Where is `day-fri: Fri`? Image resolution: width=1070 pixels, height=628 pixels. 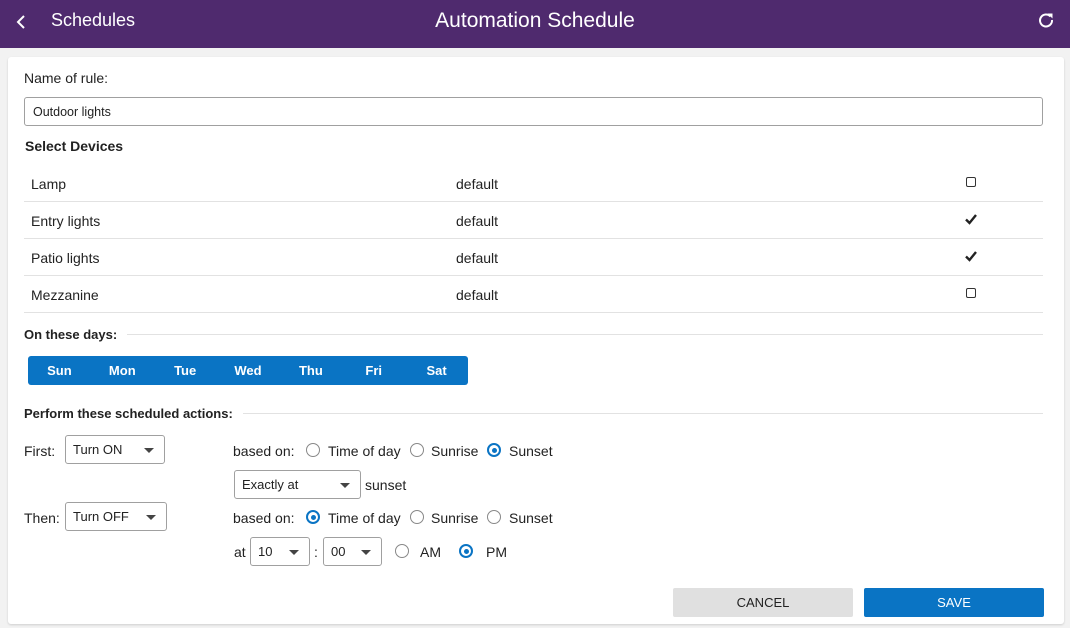 day-fri: Fri is located at coordinates (373, 370).